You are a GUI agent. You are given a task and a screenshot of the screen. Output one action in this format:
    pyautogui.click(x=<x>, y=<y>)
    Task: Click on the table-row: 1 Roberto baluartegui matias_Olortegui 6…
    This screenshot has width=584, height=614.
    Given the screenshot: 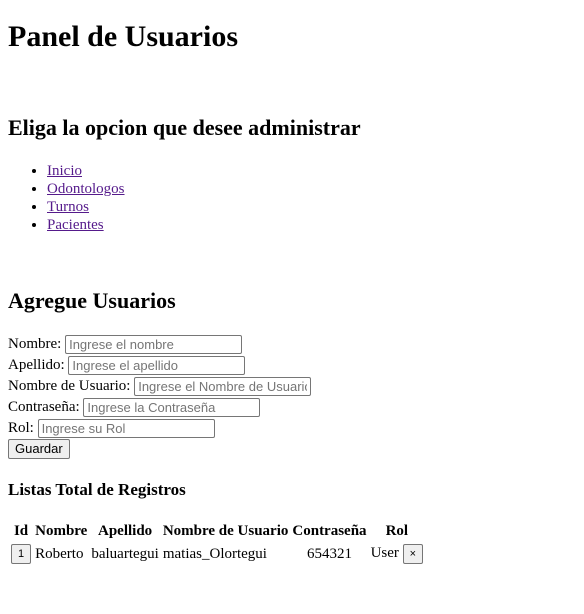 What is the action you would take?
    pyautogui.click(x=217, y=554)
    